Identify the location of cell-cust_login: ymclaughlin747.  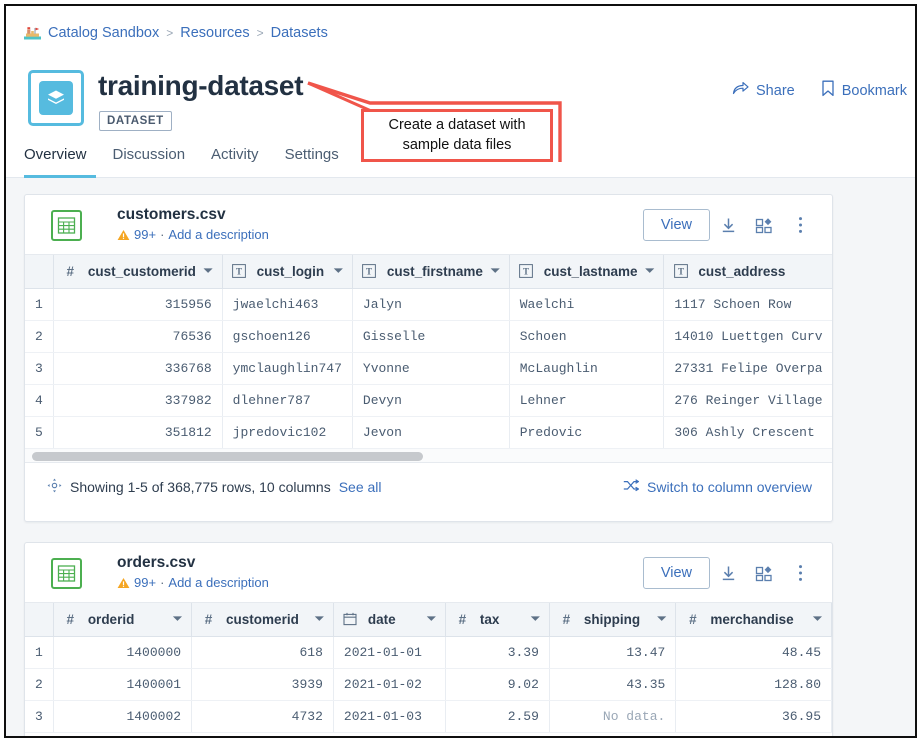
(287, 368).